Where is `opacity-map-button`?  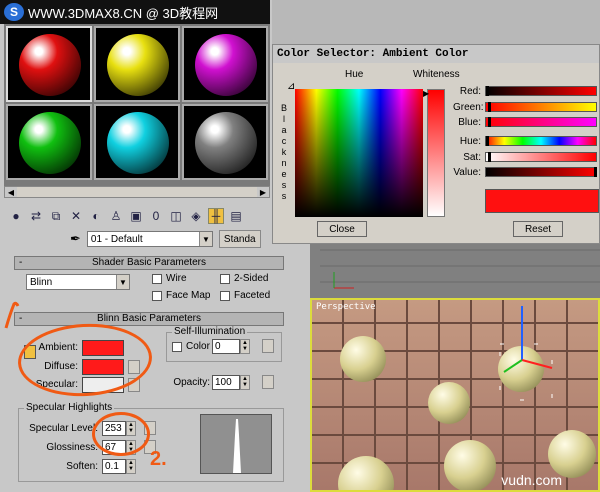 opacity-map-button is located at coordinates (268, 382).